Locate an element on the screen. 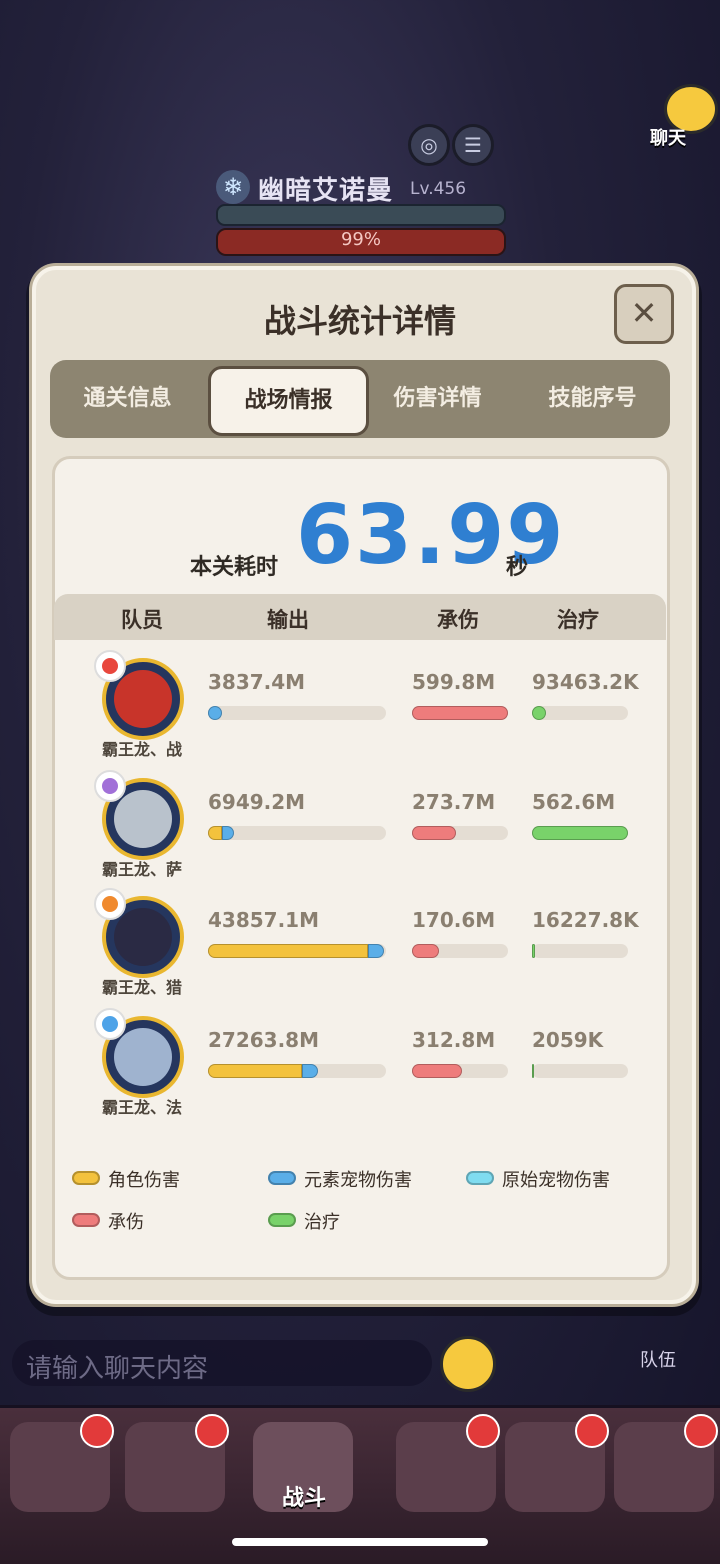 The width and height of the screenshot is (720, 1564). heal-value: 2059K is located at coordinates (568, 1040).